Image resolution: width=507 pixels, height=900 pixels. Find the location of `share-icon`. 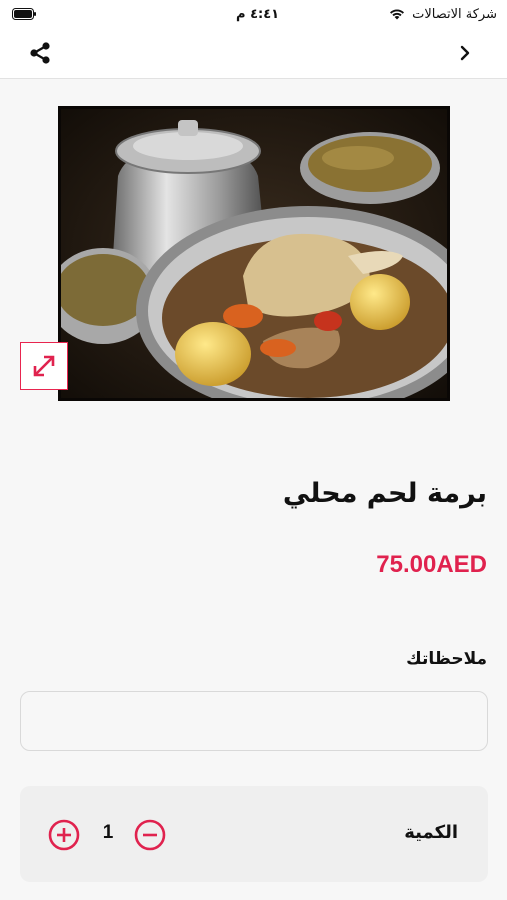

share-icon is located at coordinates (40, 53).